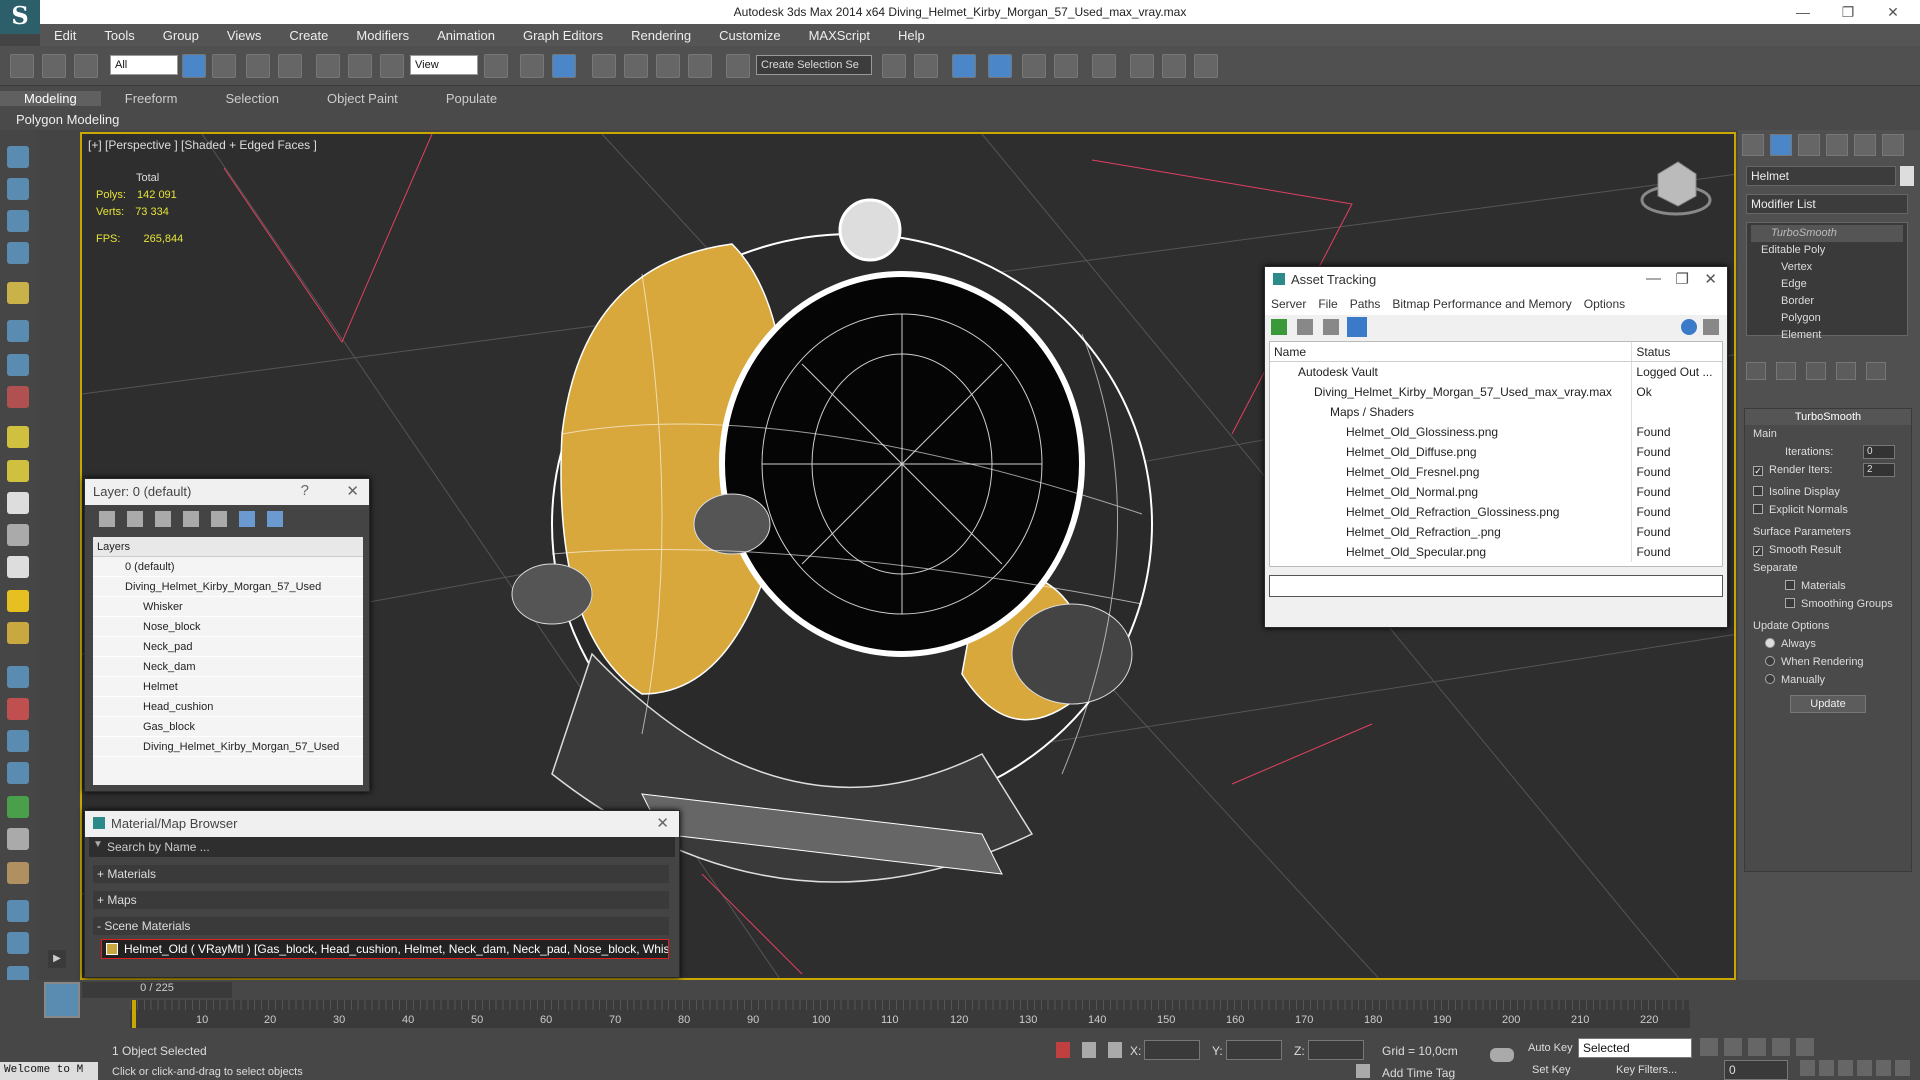 The height and width of the screenshot is (1080, 1920). I want to click on tab-populate: Populate, so click(471, 98).